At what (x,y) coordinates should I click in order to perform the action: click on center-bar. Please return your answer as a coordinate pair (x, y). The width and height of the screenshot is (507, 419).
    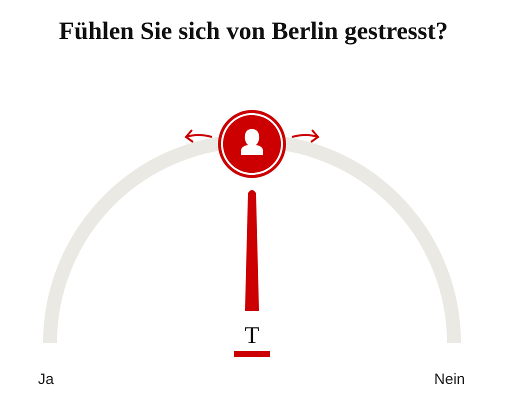
    Looking at the image, I should click on (252, 354).